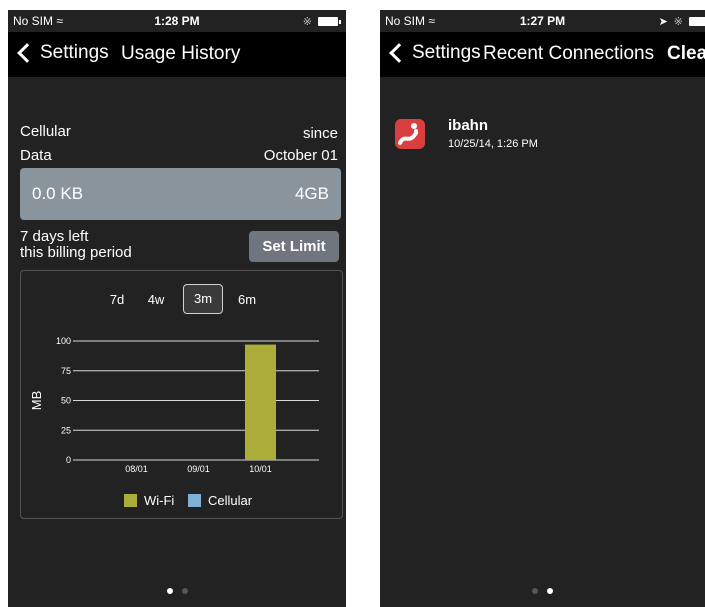 Image resolution: width=705 pixels, height=607 pixels. What do you see at coordinates (493, 144) in the screenshot?
I see `connection-time: 10/25/14, 1:26 PM` at bounding box center [493, 144].